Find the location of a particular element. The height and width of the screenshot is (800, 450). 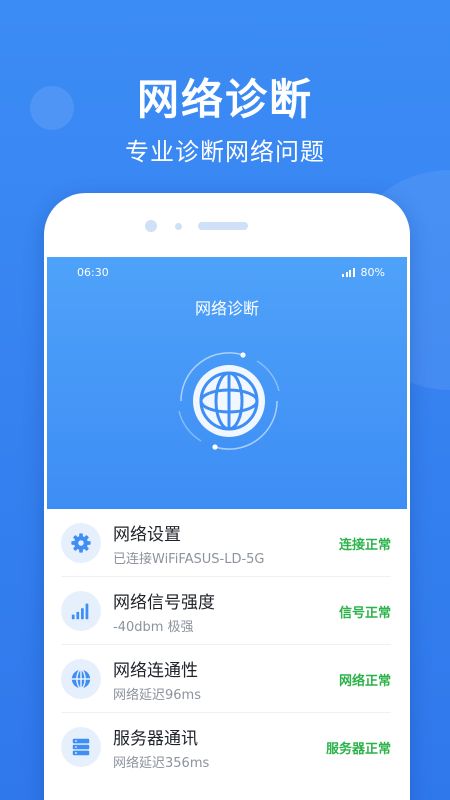

item-title: 网络连通性 is located at coordinates (155, 671).